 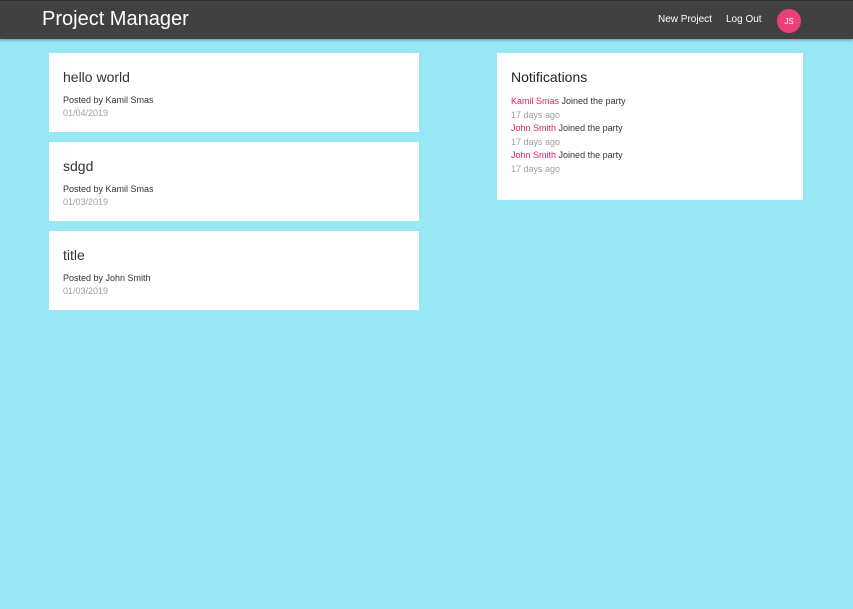 What do you see at coordinates (234, 181) in the screenshot?
I see `project-card: sdgd Posted by Kamil Smas 01/03/2019` at bounding box center [234, 181].